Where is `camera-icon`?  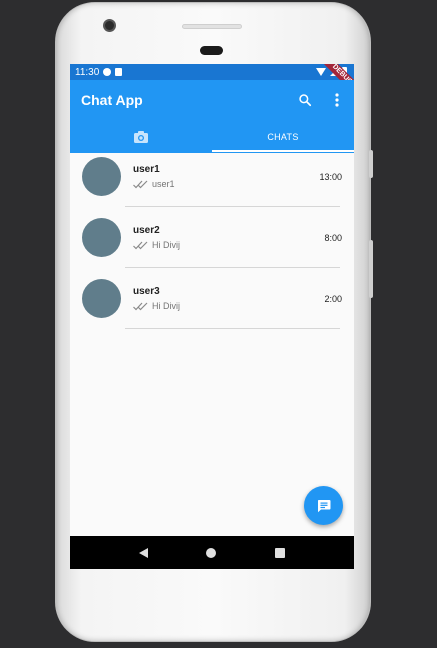 camera-icon is located at coordinates (141, 136).